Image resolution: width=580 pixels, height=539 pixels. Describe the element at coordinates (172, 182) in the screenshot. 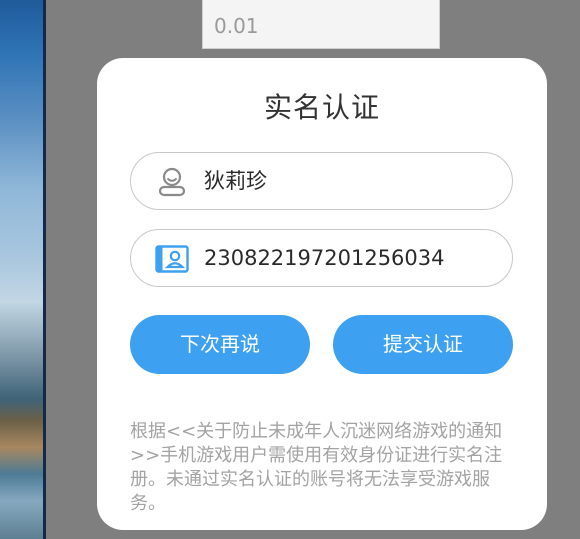

I see `user-avatar-icon` at that location.